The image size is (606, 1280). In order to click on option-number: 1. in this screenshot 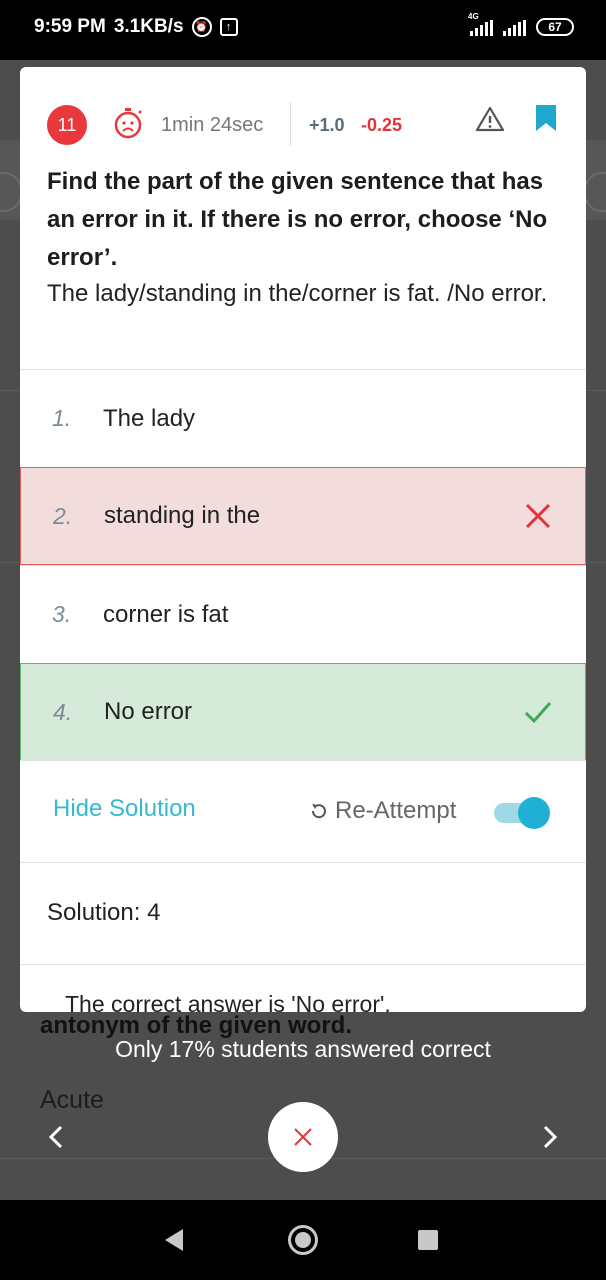, I will do `click(62, 418)`.